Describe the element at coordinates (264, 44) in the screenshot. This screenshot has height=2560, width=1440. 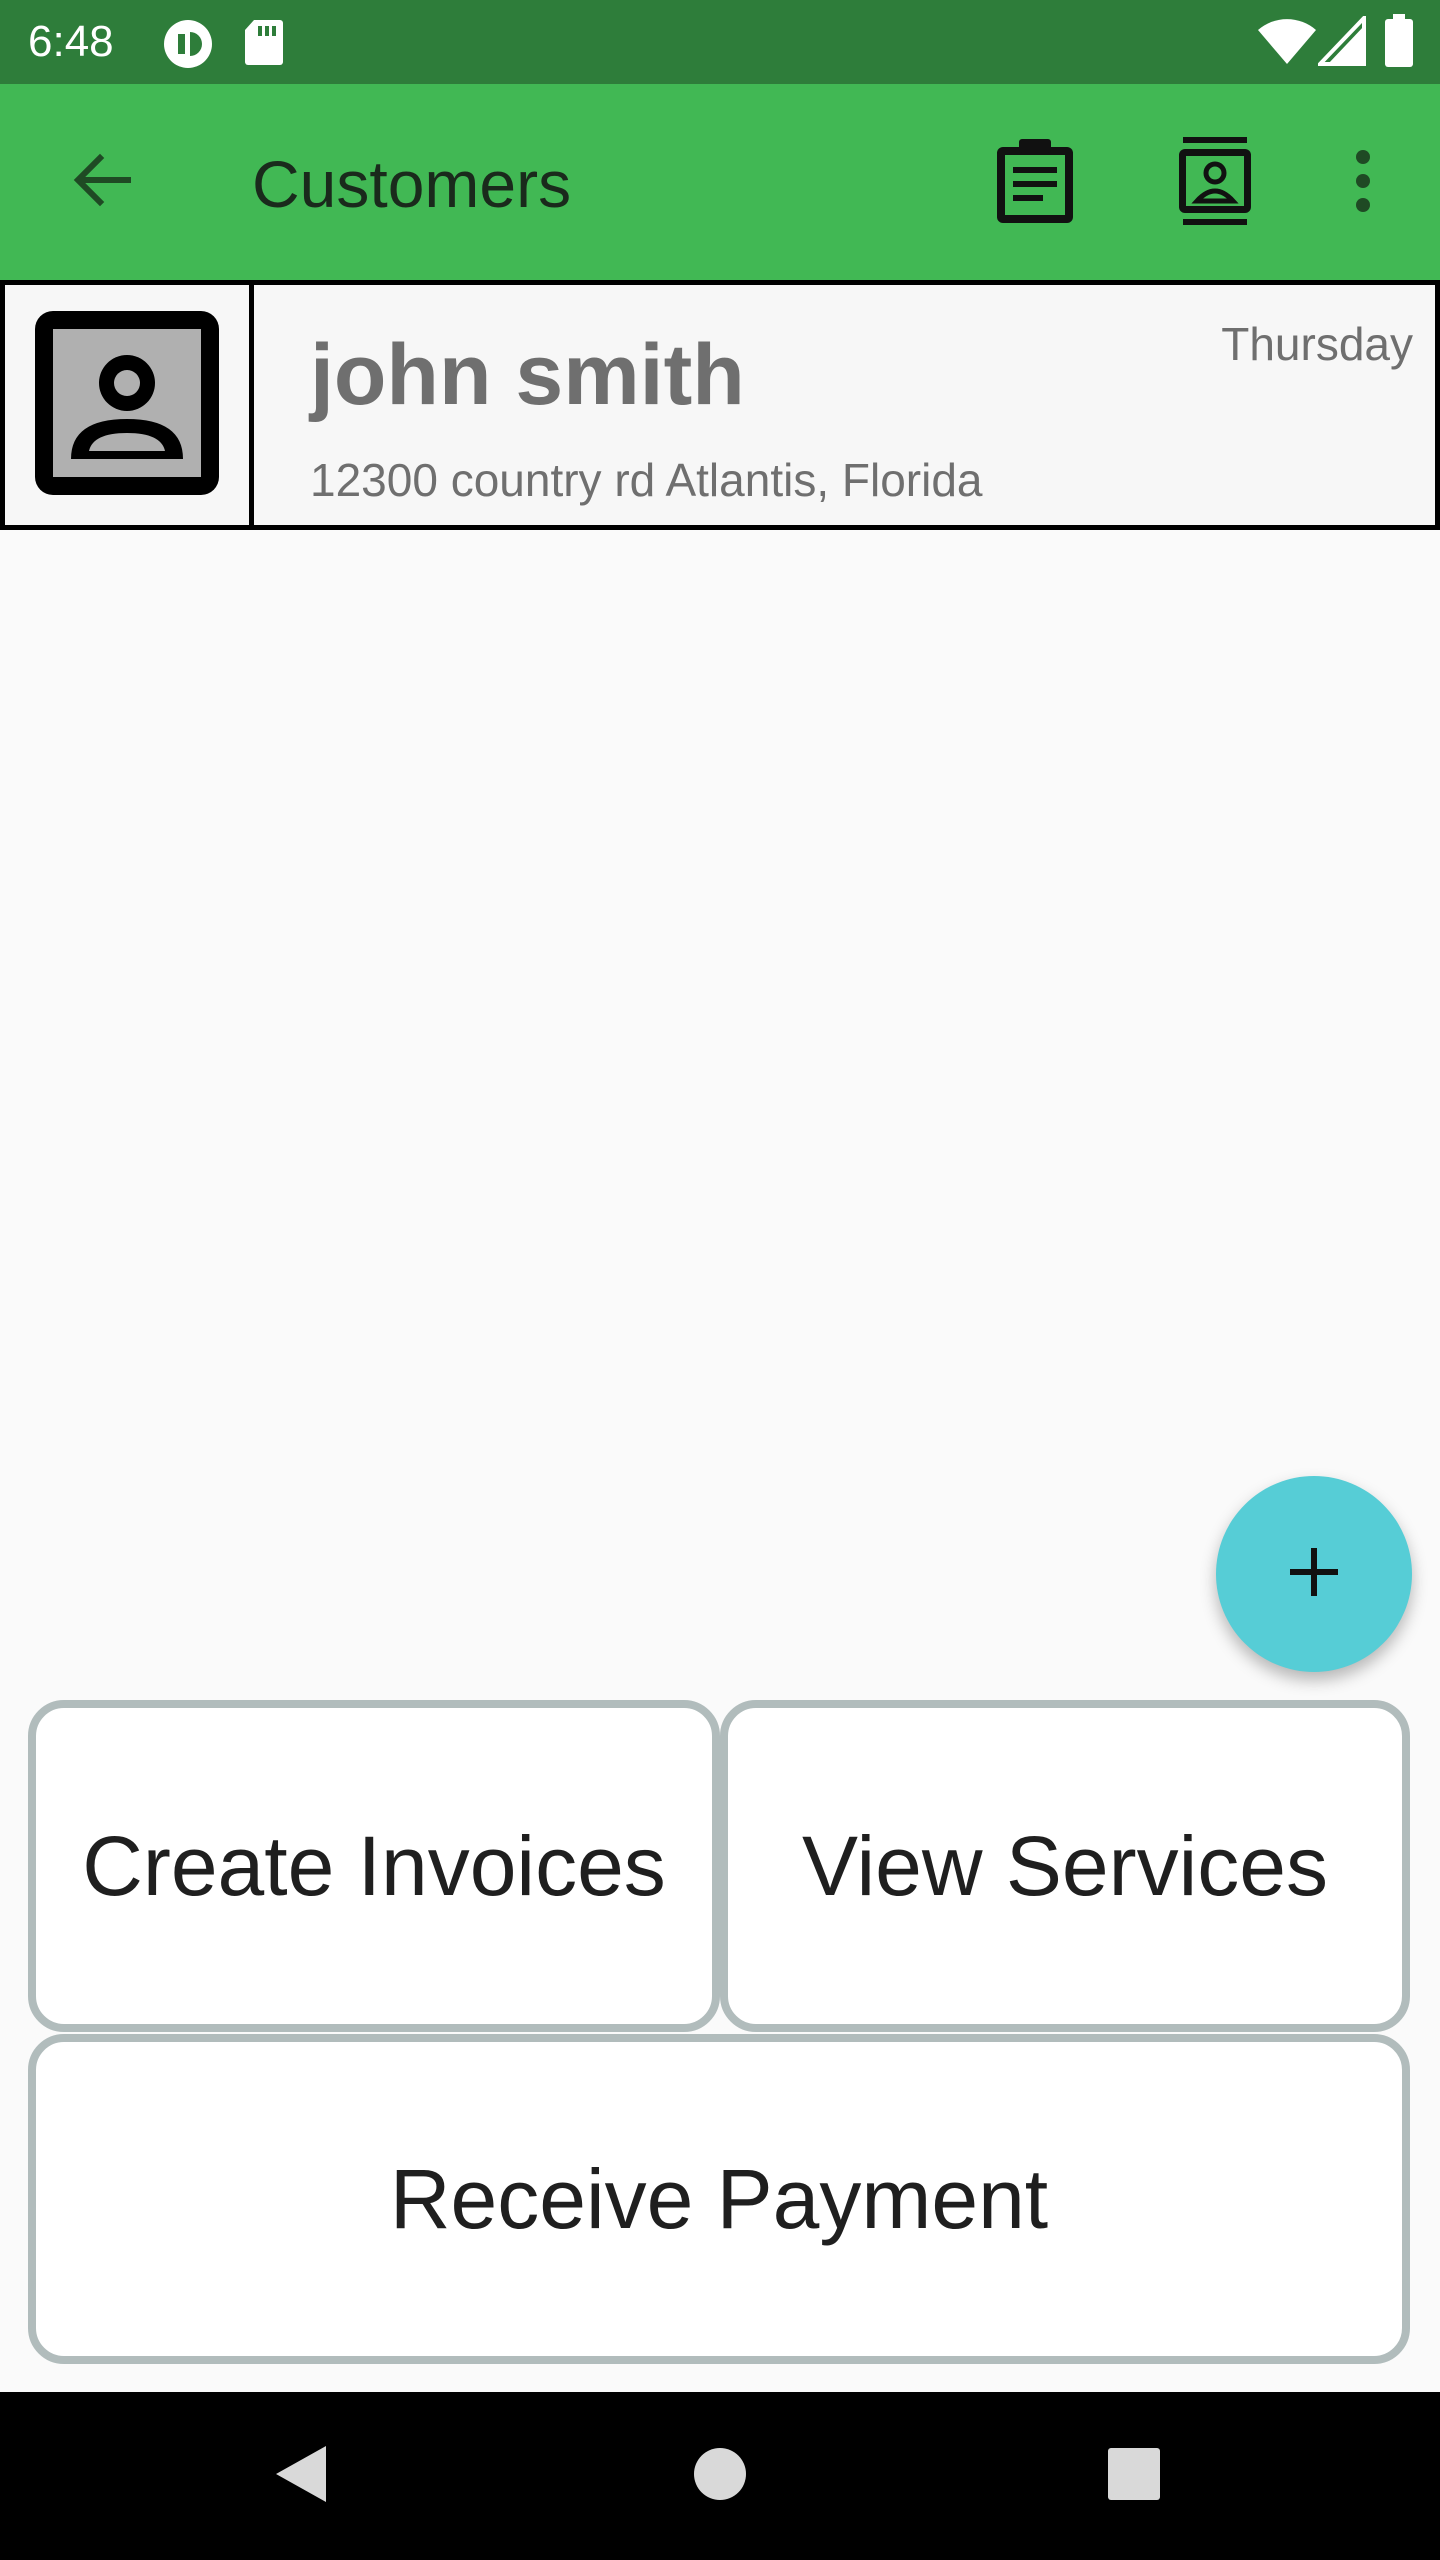
I see `sd-card-icon` at that location.